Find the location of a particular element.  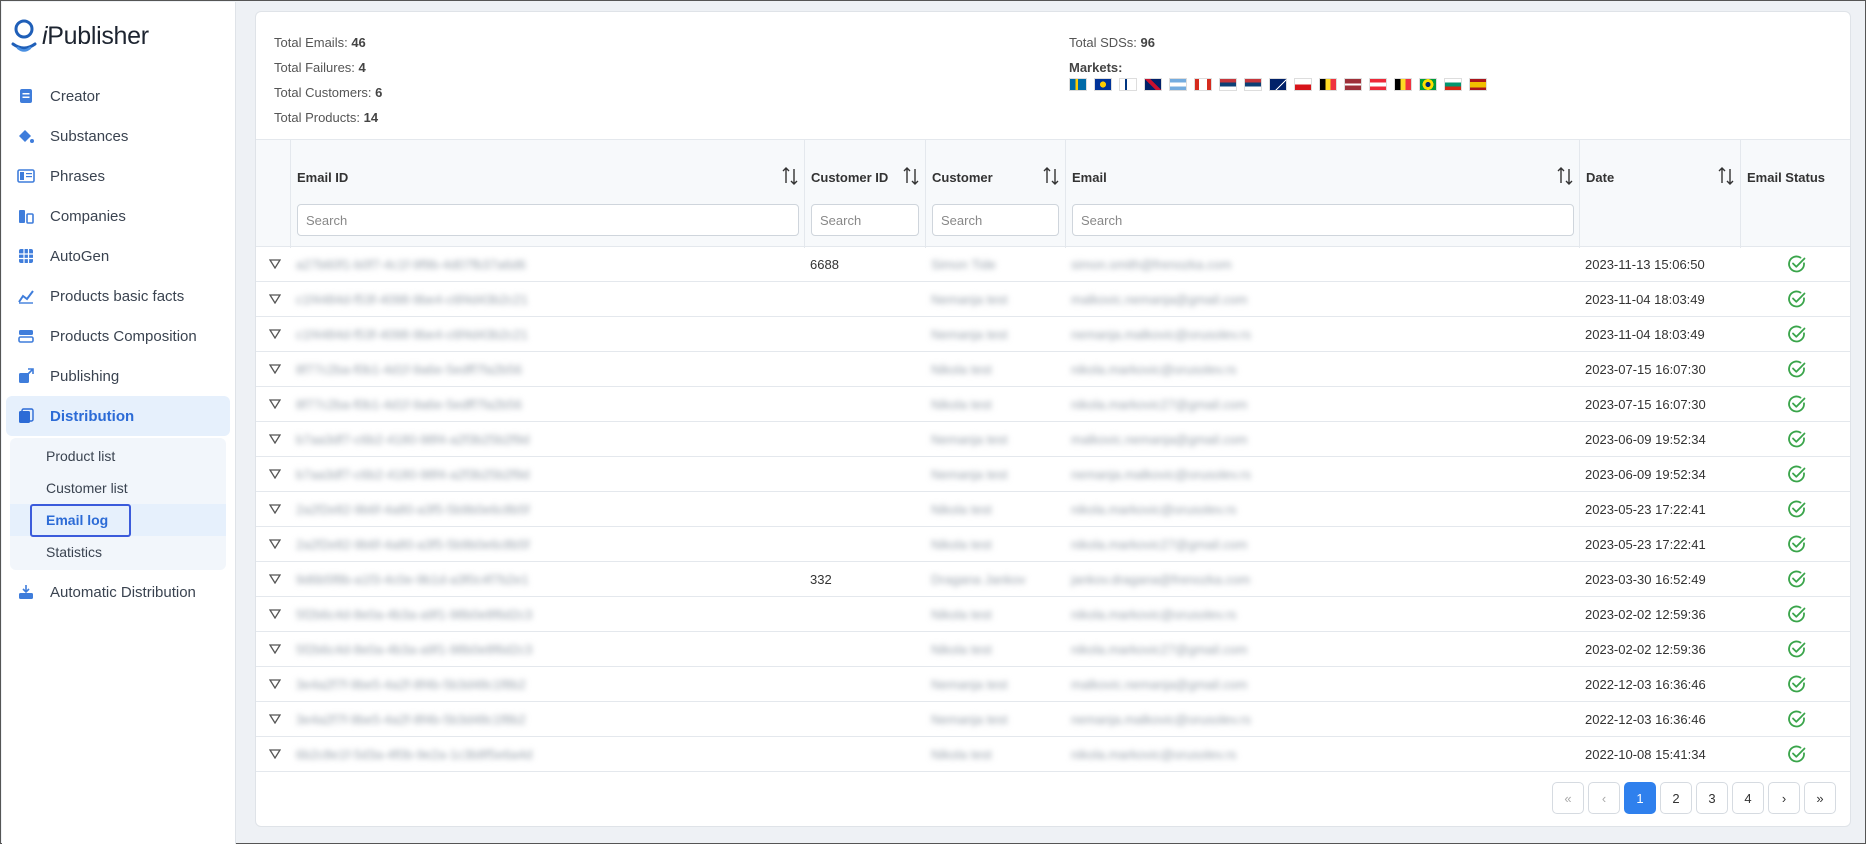

nav-item-products-basic-facts: Products basic facts is located at coordinates (118, 296).